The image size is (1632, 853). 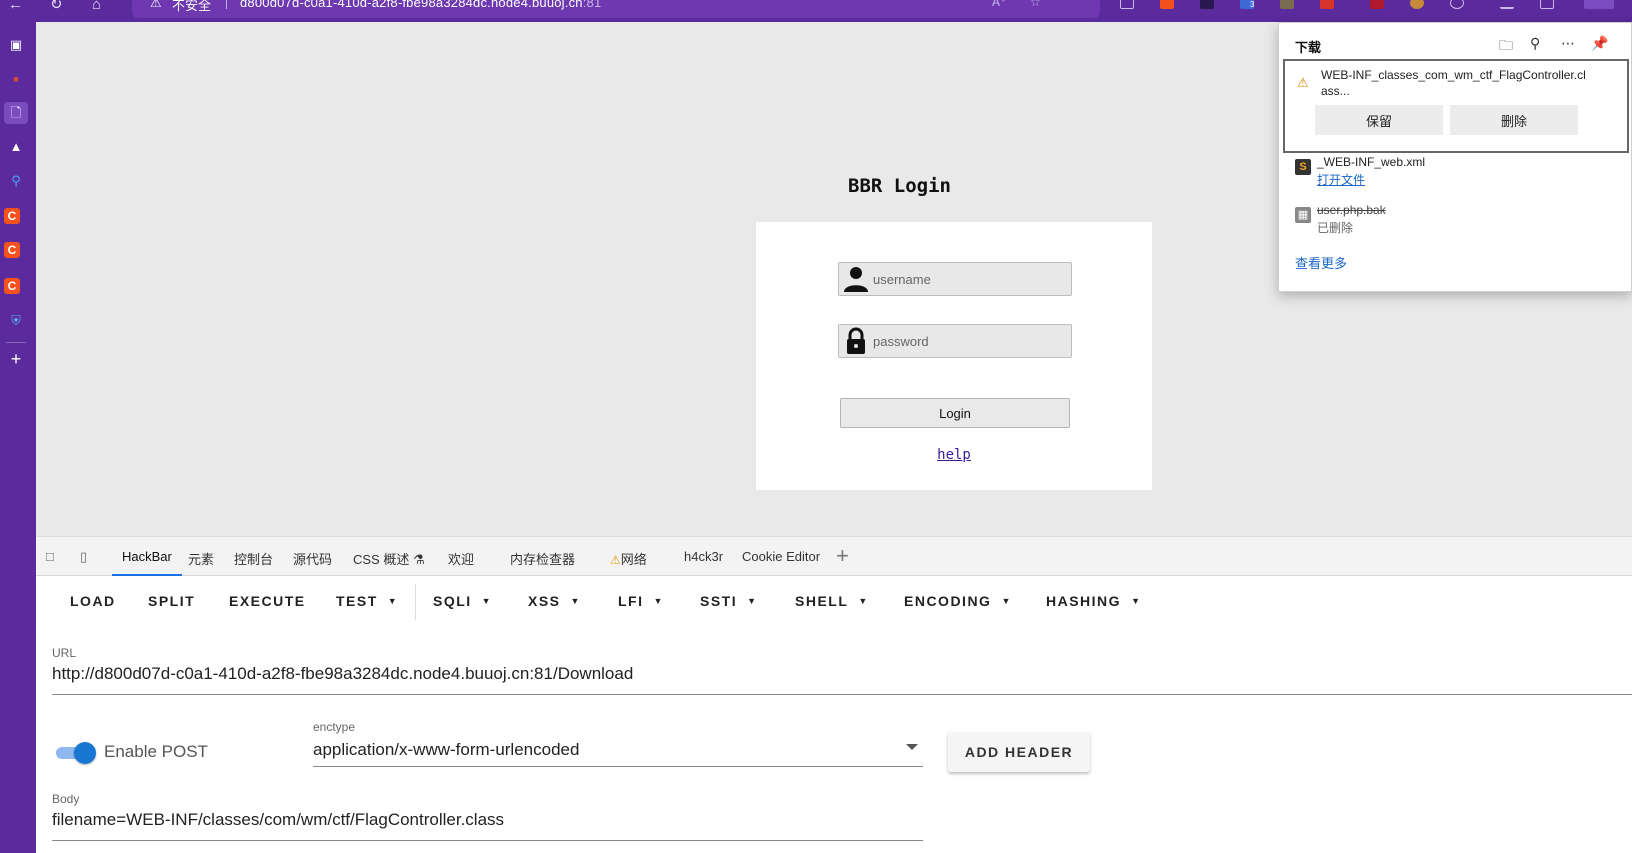 What do you see at coordinates (1351, 210) in the screenshot?
I see `download-filename: user.php.bak` at bounding box center [1351, 210].